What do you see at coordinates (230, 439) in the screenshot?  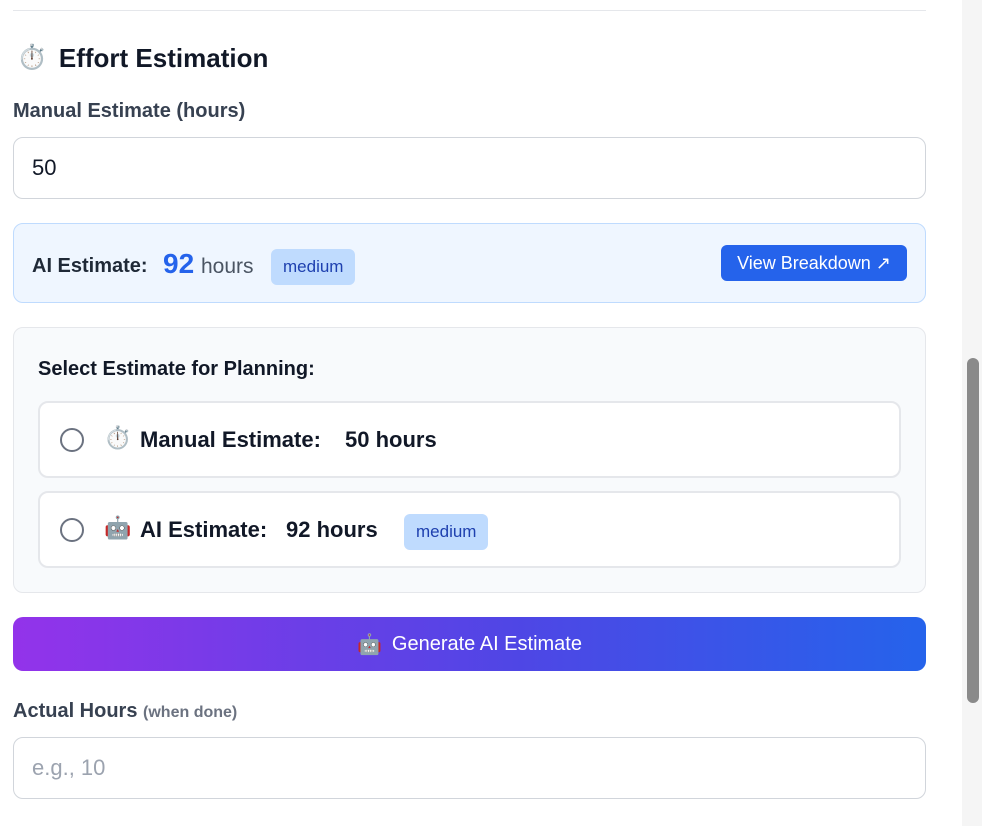 I see `option-label: Manual Estimate:` at bounding box center [230, 439].